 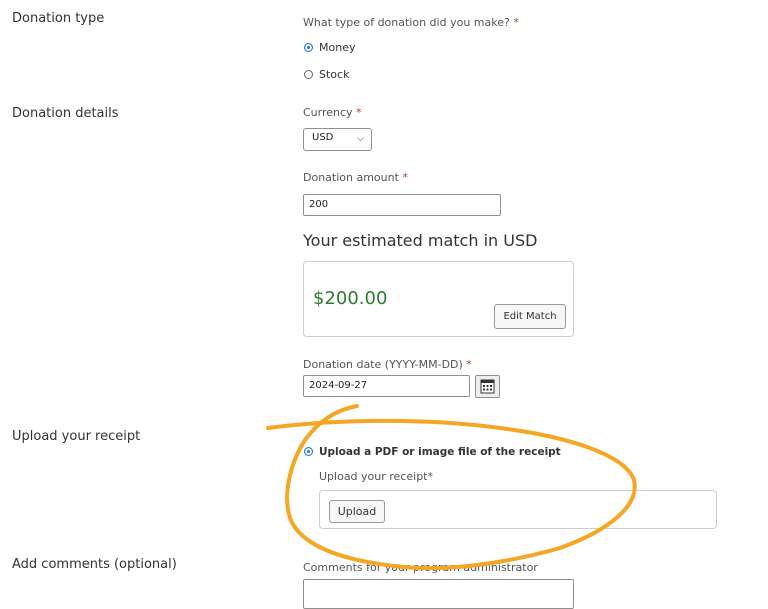 I want to click on calendar-icon, so click(x=487, y=386).